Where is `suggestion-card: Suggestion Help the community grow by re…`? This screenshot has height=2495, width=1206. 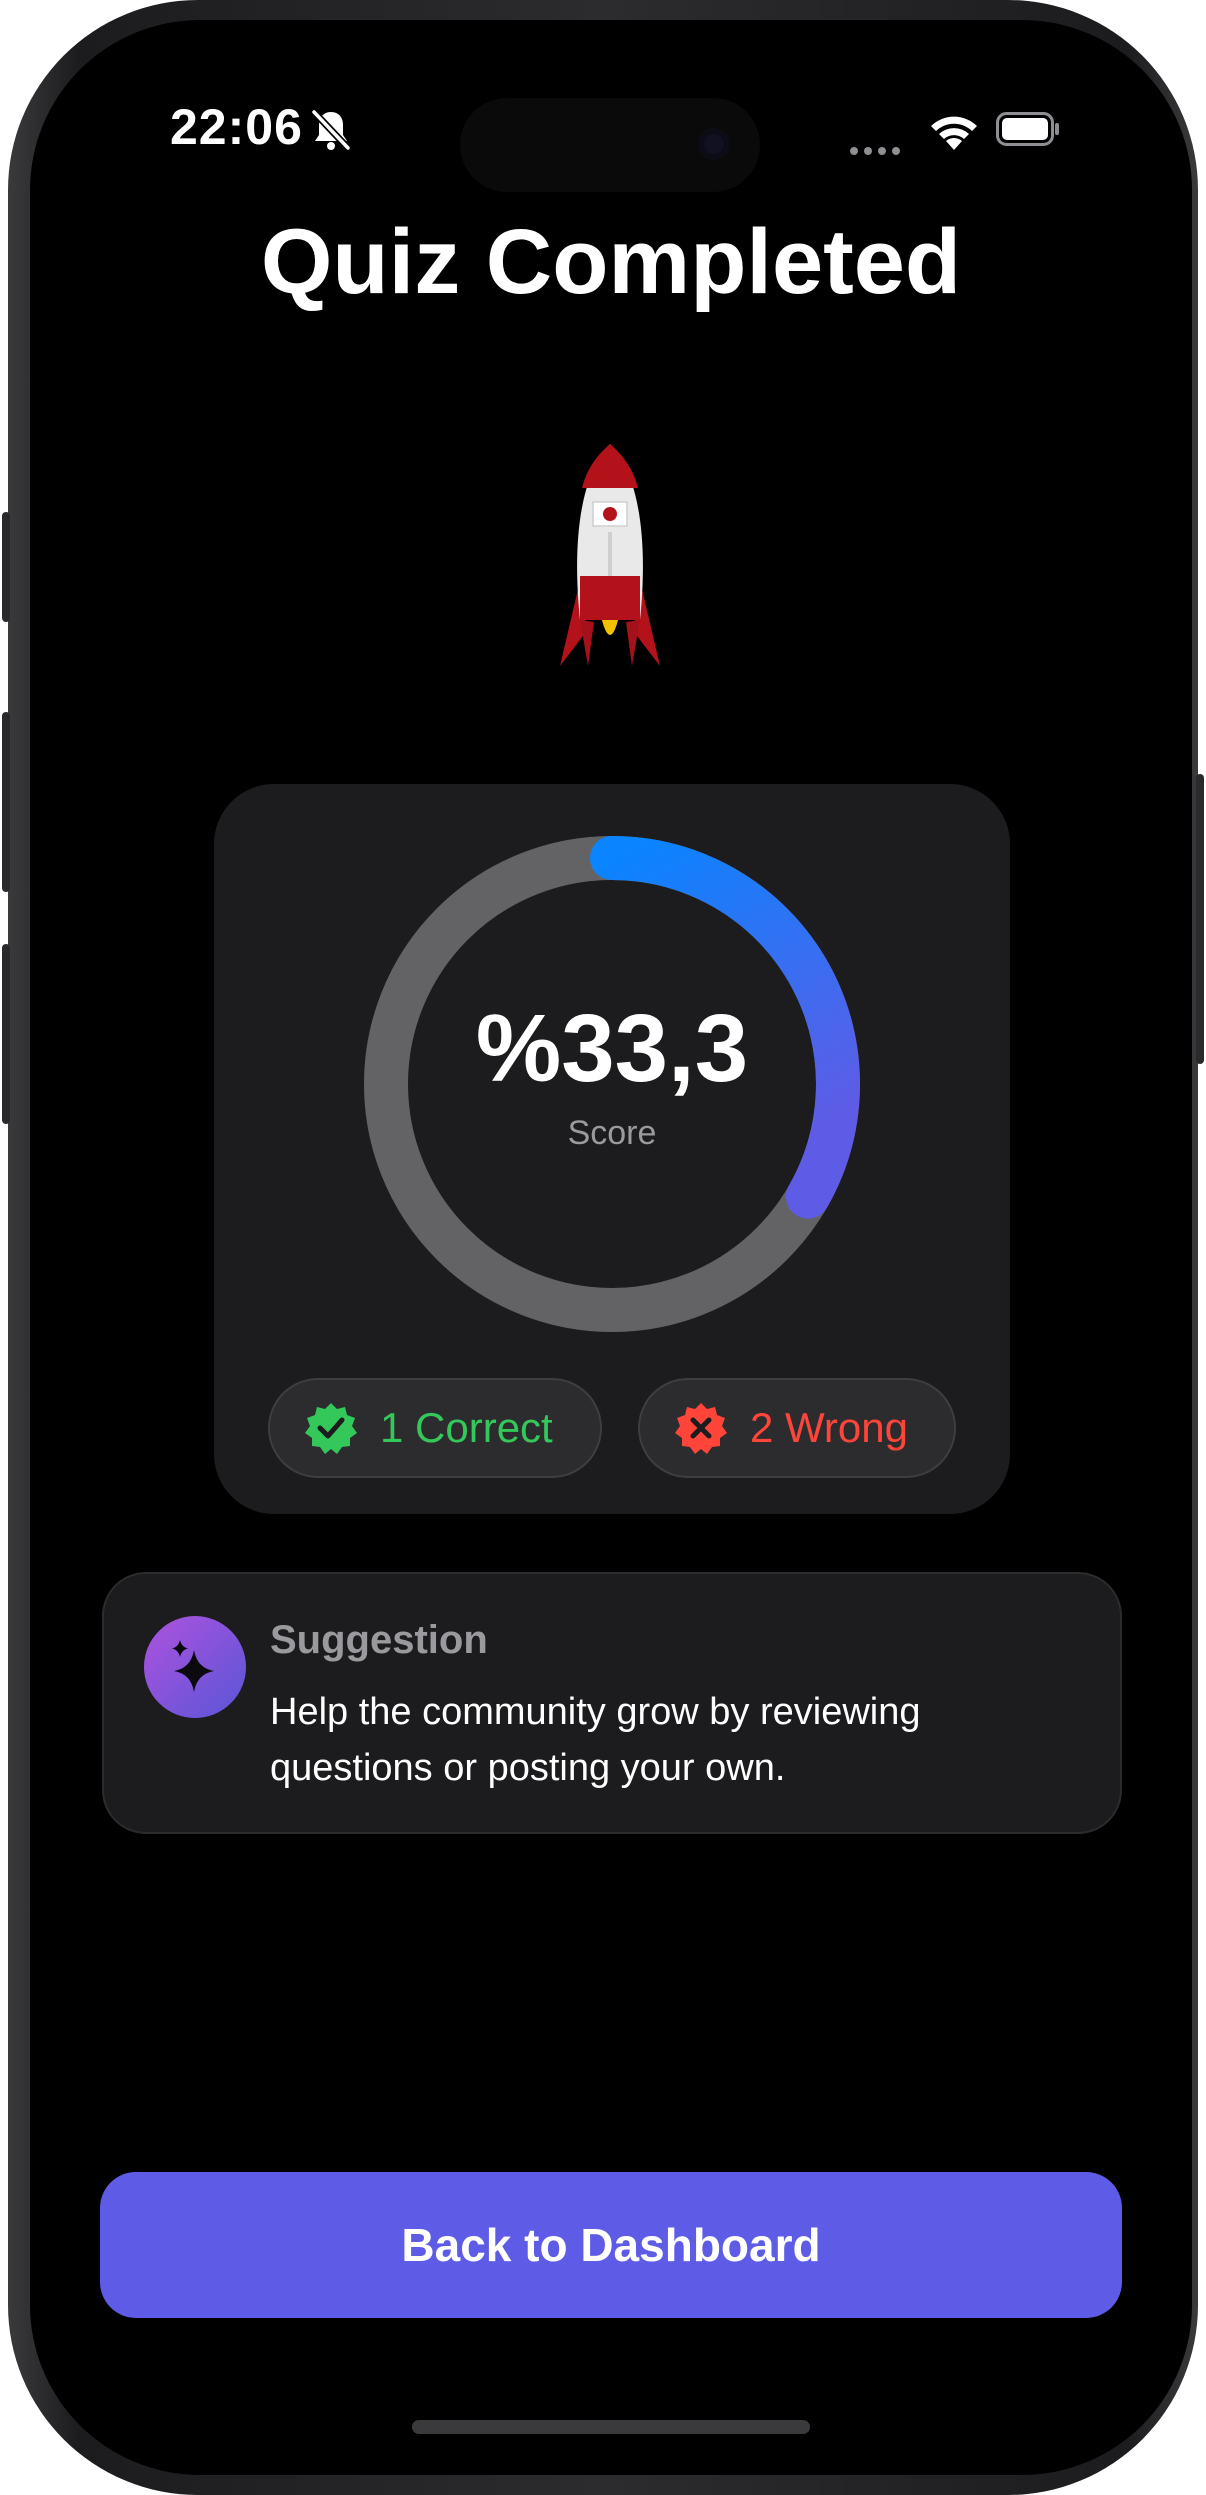
suggestion-card: Suggestion Help the community grow by re… is located at coordinates (612, 1703).